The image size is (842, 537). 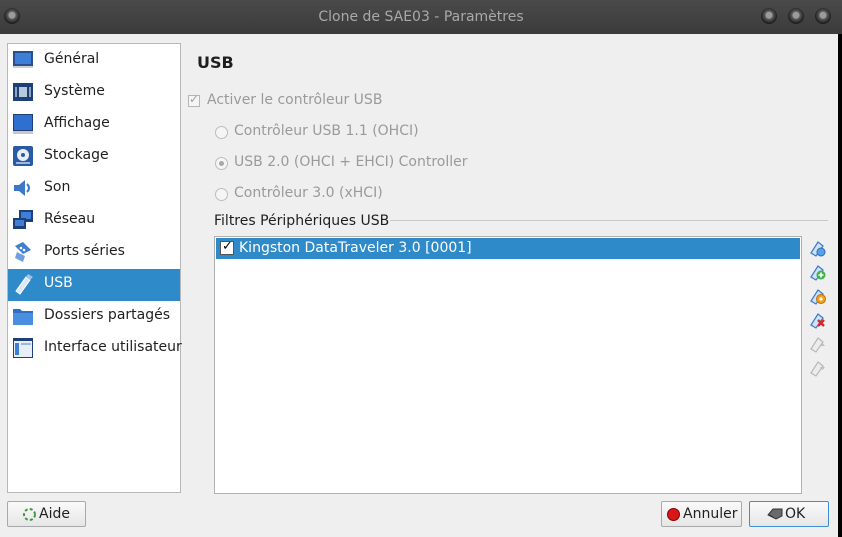 I want to click on help-icon, so click(x=29, y=514).